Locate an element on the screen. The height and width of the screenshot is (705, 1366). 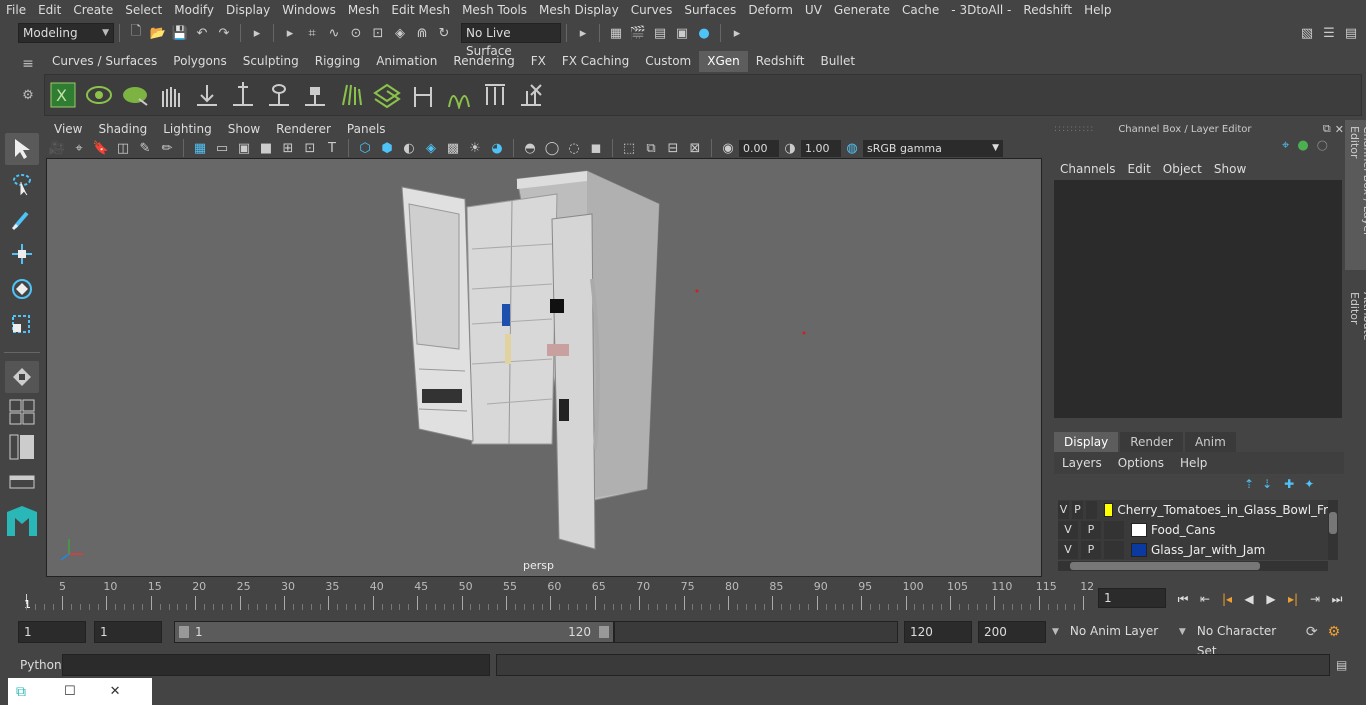
pencil-icon: ✏ is located at coordinates (167, 148).